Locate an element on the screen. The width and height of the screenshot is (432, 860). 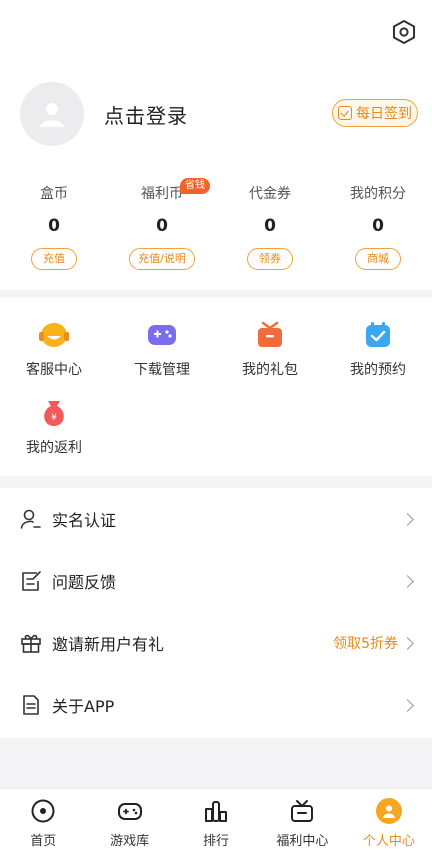
menu-item-about: 关于APP is located at coordinates (216, 705).